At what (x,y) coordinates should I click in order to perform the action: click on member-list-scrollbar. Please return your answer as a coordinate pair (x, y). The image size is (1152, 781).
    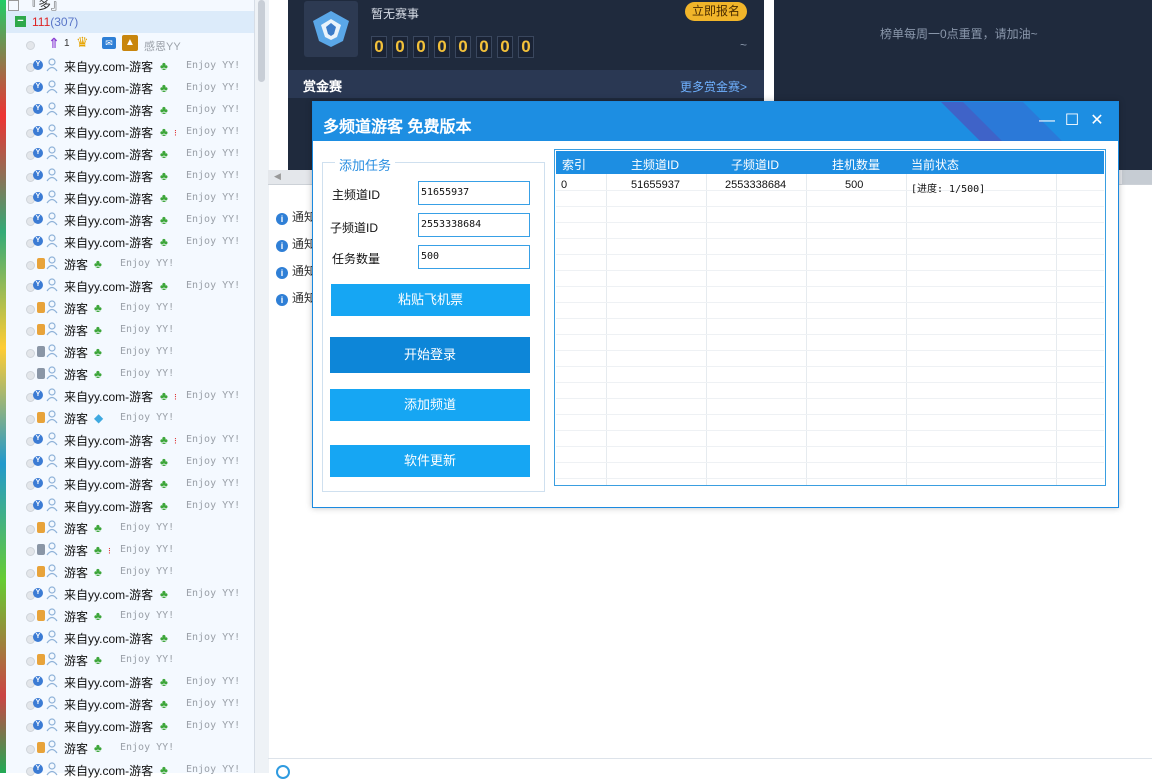
    Looking at the image, I should click on (261, 386).